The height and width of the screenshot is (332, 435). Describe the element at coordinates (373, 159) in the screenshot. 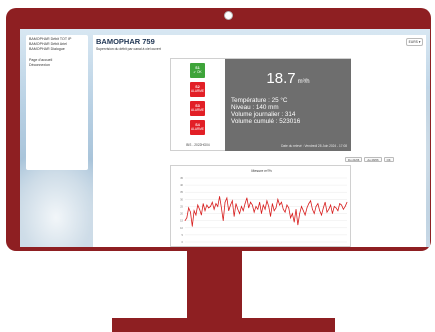

I see `date-to-input: Au 28/06` at that location.